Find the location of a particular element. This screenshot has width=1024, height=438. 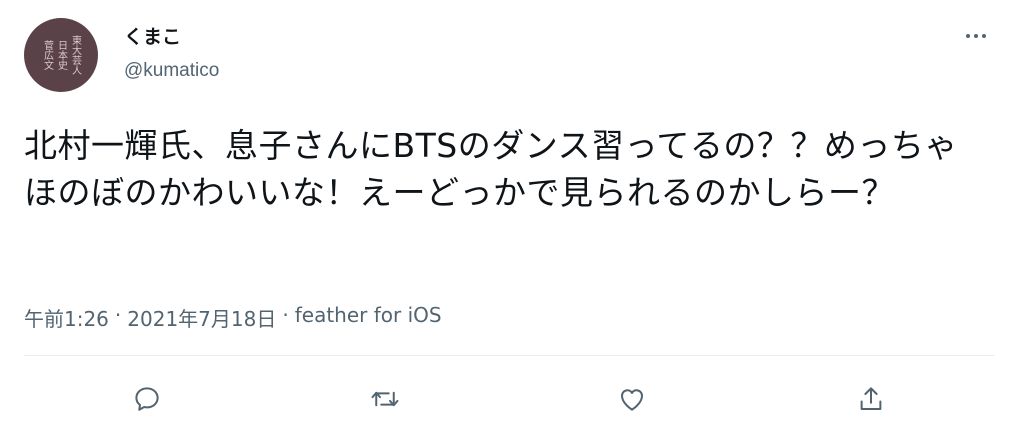

tweet-source: feather for iOS is located at coordinates (368, 317).